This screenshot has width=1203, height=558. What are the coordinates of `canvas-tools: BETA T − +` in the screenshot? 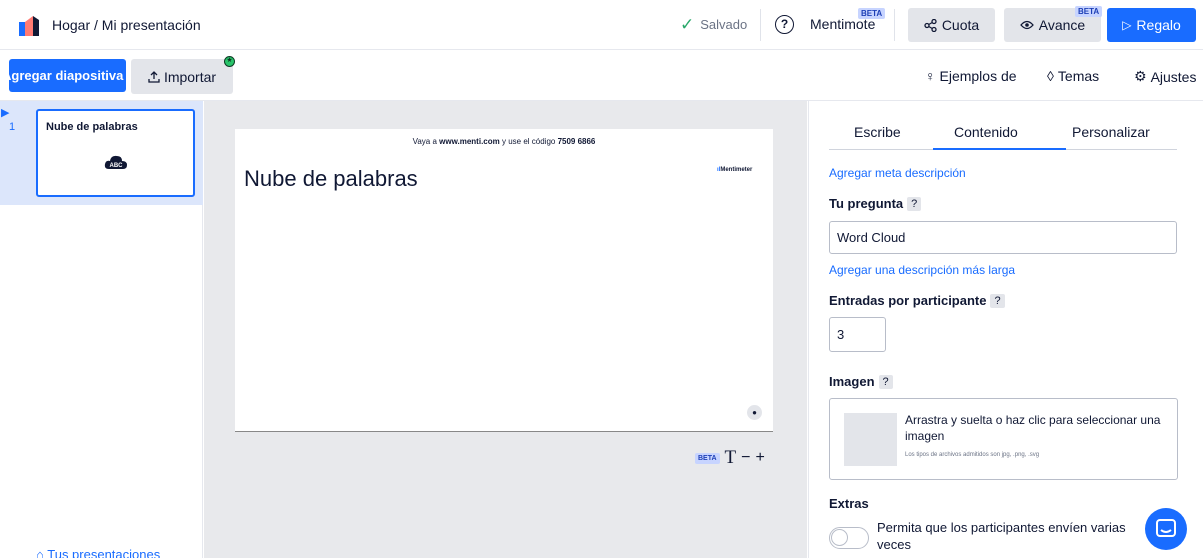 It's located at (730, 458).